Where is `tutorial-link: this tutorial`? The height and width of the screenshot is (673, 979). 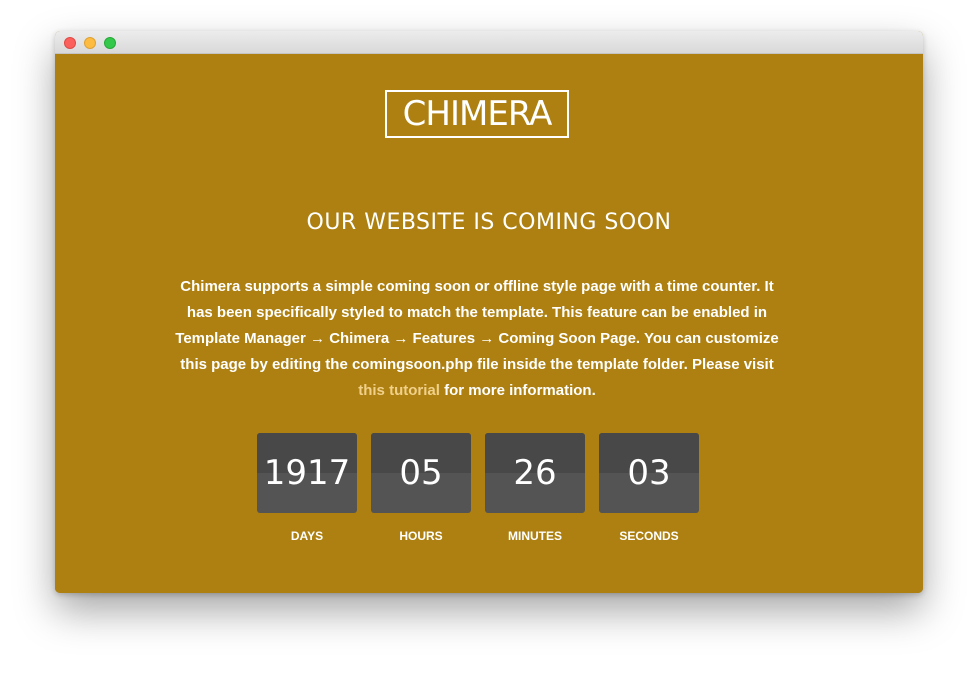
tutorial-link: this tutorial is located at coordinates (399, 390).